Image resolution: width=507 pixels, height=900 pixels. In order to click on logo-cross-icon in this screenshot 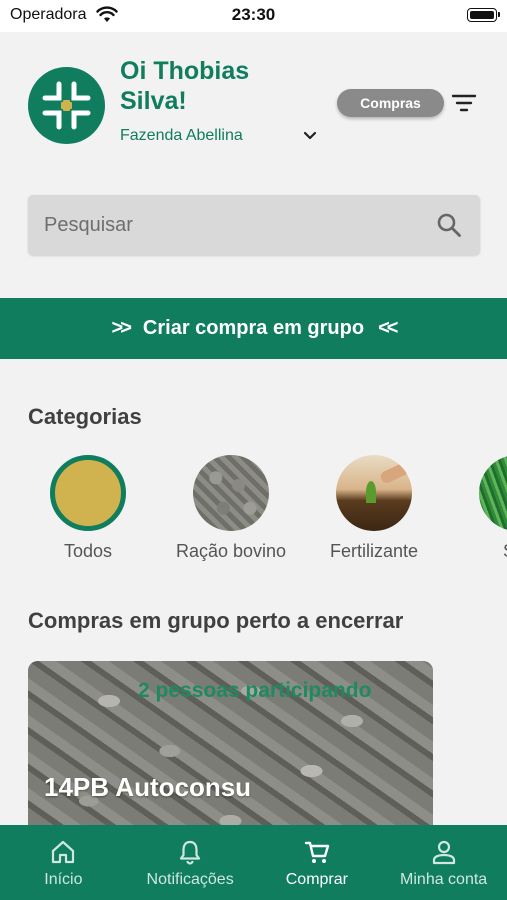, I will do `click(66, 105)`.